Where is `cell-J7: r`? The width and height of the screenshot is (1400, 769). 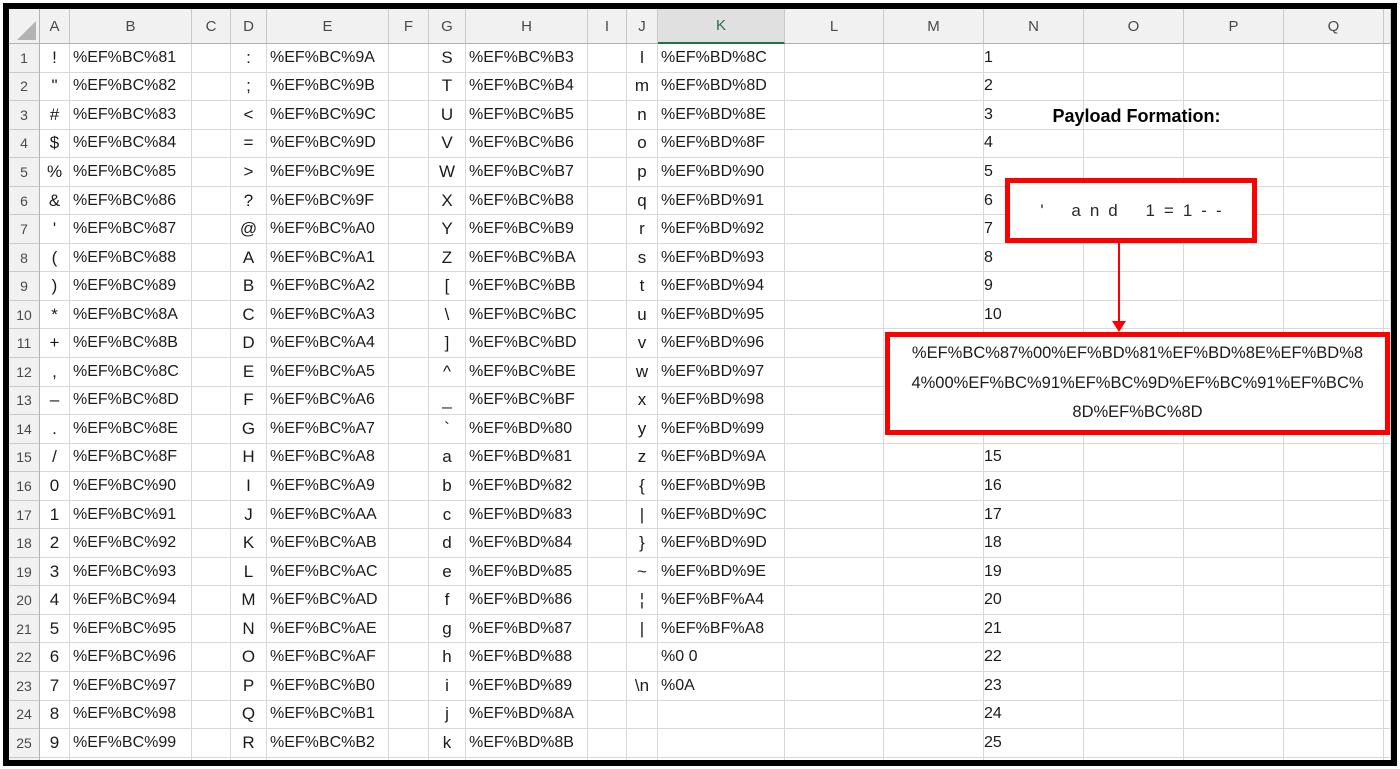
cell-J7: r is located at coordinates (642, 229).